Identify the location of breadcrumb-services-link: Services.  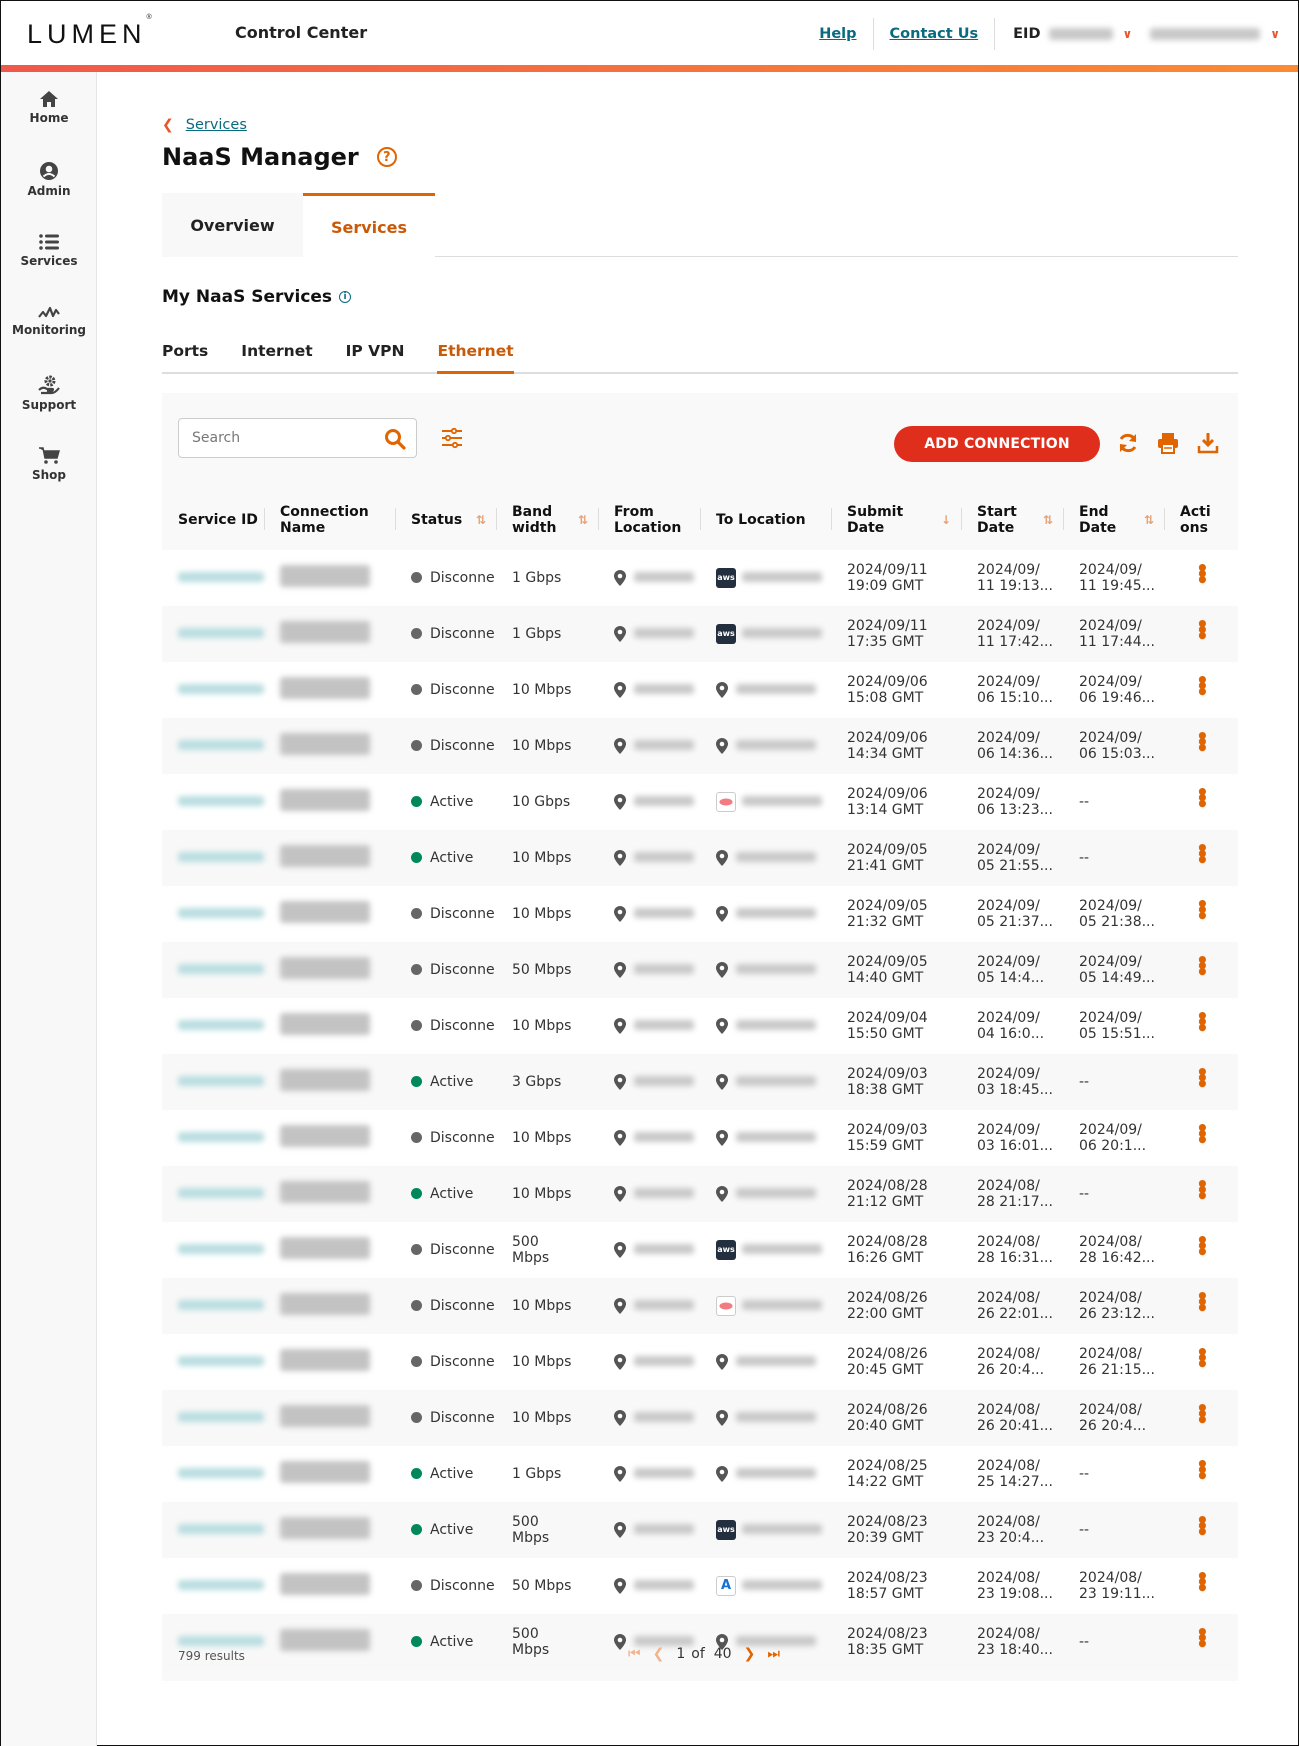
(216, 125).